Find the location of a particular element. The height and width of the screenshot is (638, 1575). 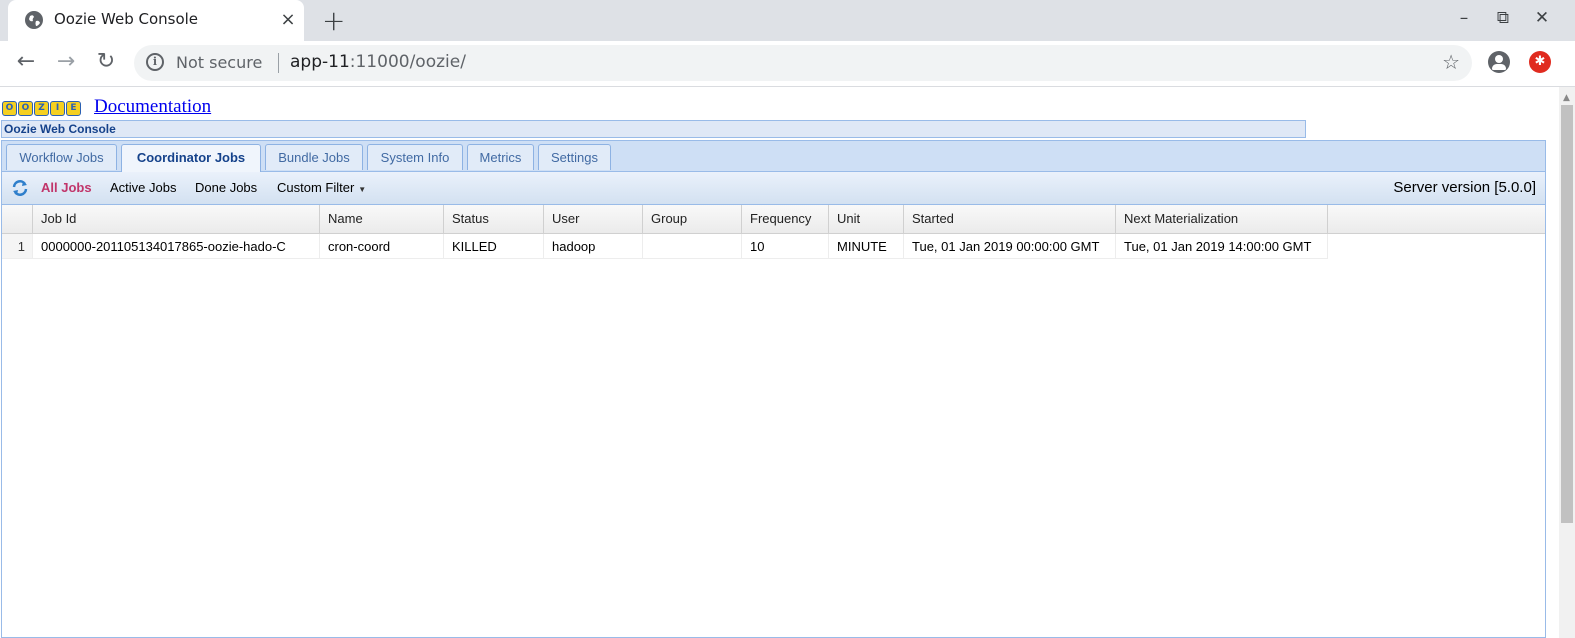

omnibox-divider is located at coordinates (278, 63).